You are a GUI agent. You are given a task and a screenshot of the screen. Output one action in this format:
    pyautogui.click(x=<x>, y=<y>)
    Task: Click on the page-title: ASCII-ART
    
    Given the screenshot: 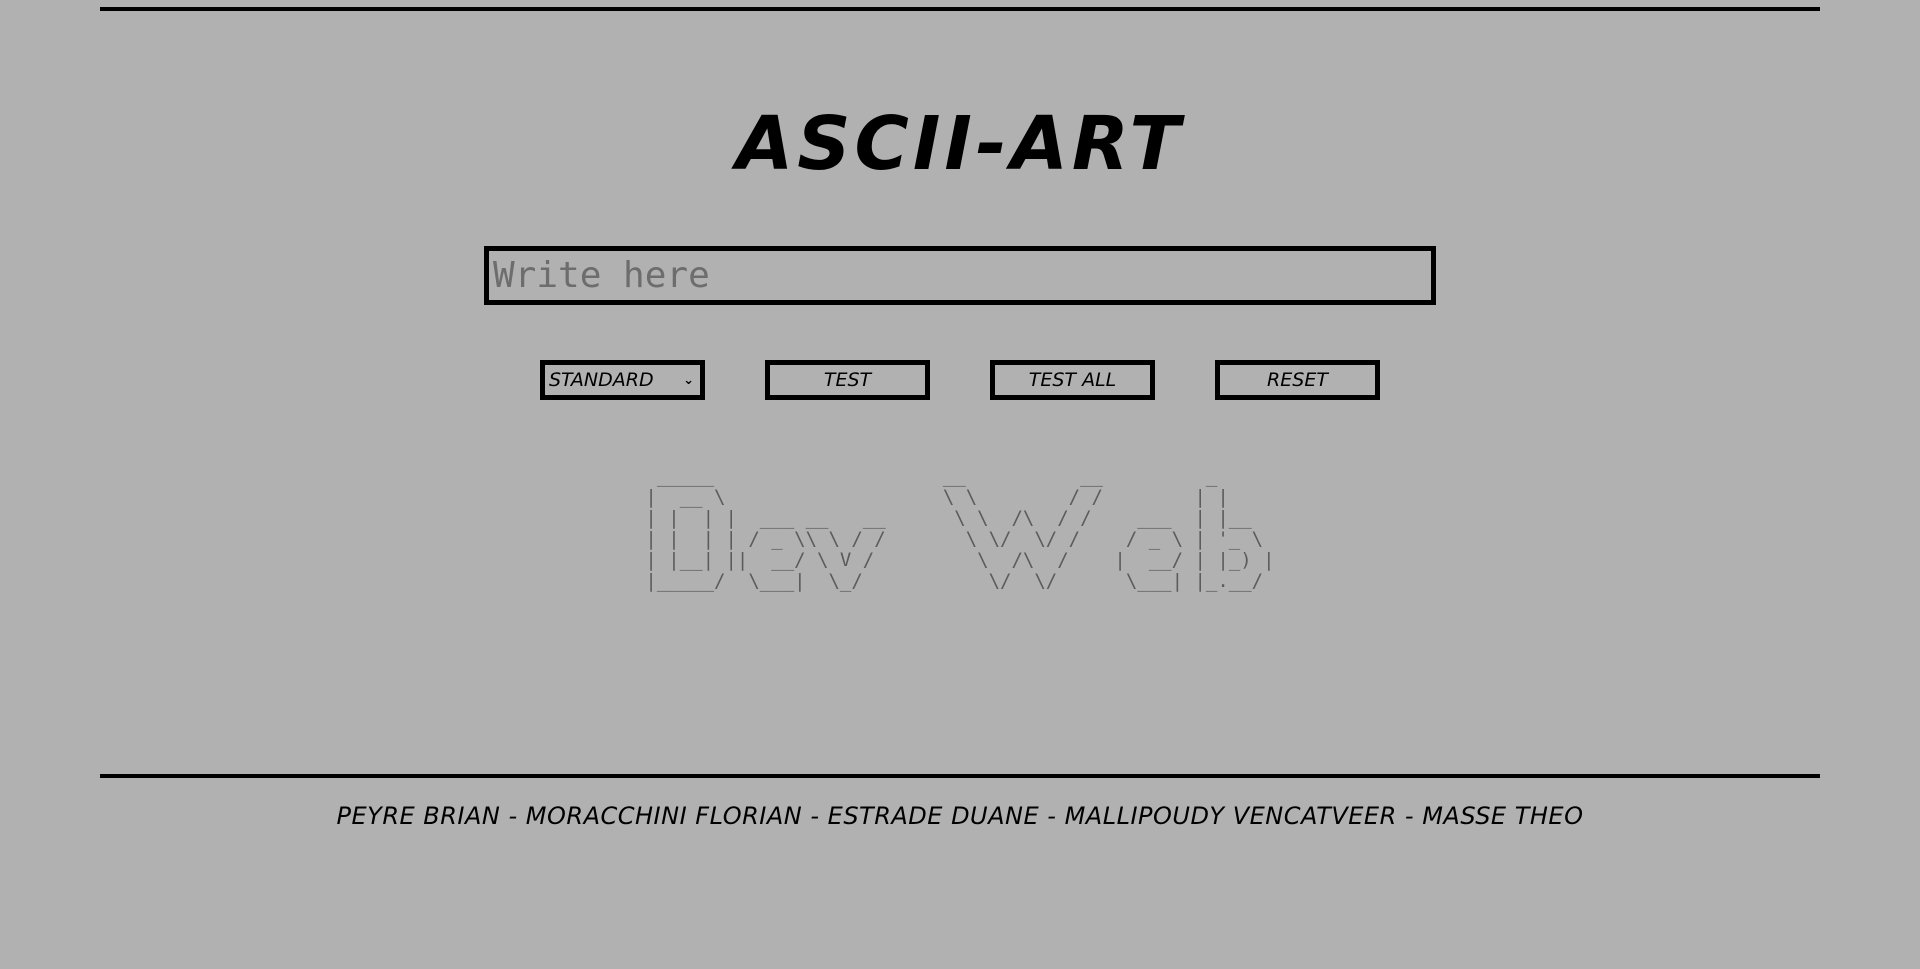 What is the action you would take?
    pyautogui.click(x=960, y=144)
    